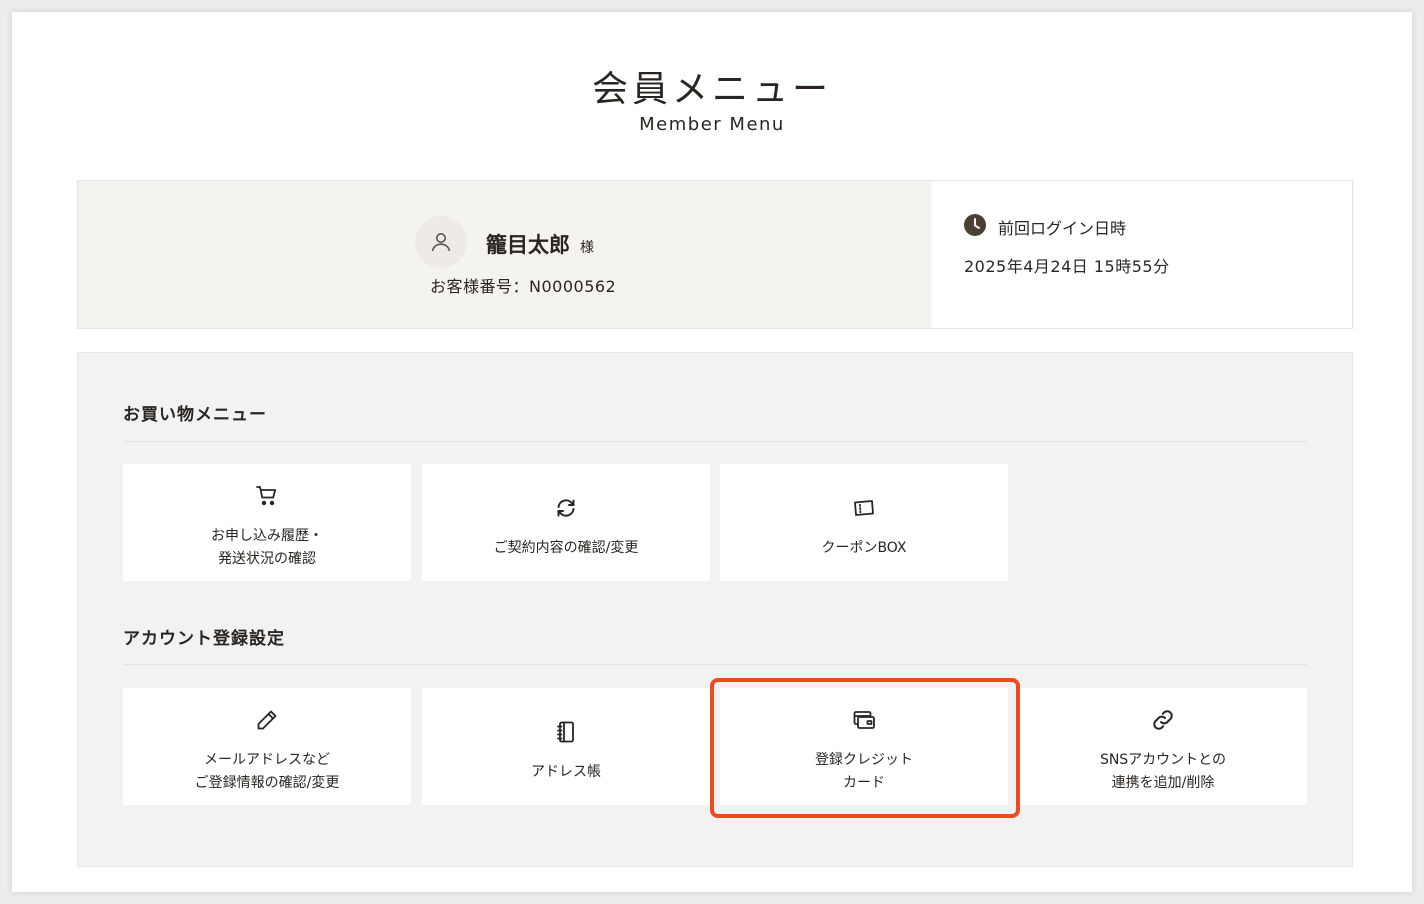  What do you see at coordinates (204, 639) in the screenshot?
I see `account-settings-title: アカウント登録設定` at bounding box center [204, 639].